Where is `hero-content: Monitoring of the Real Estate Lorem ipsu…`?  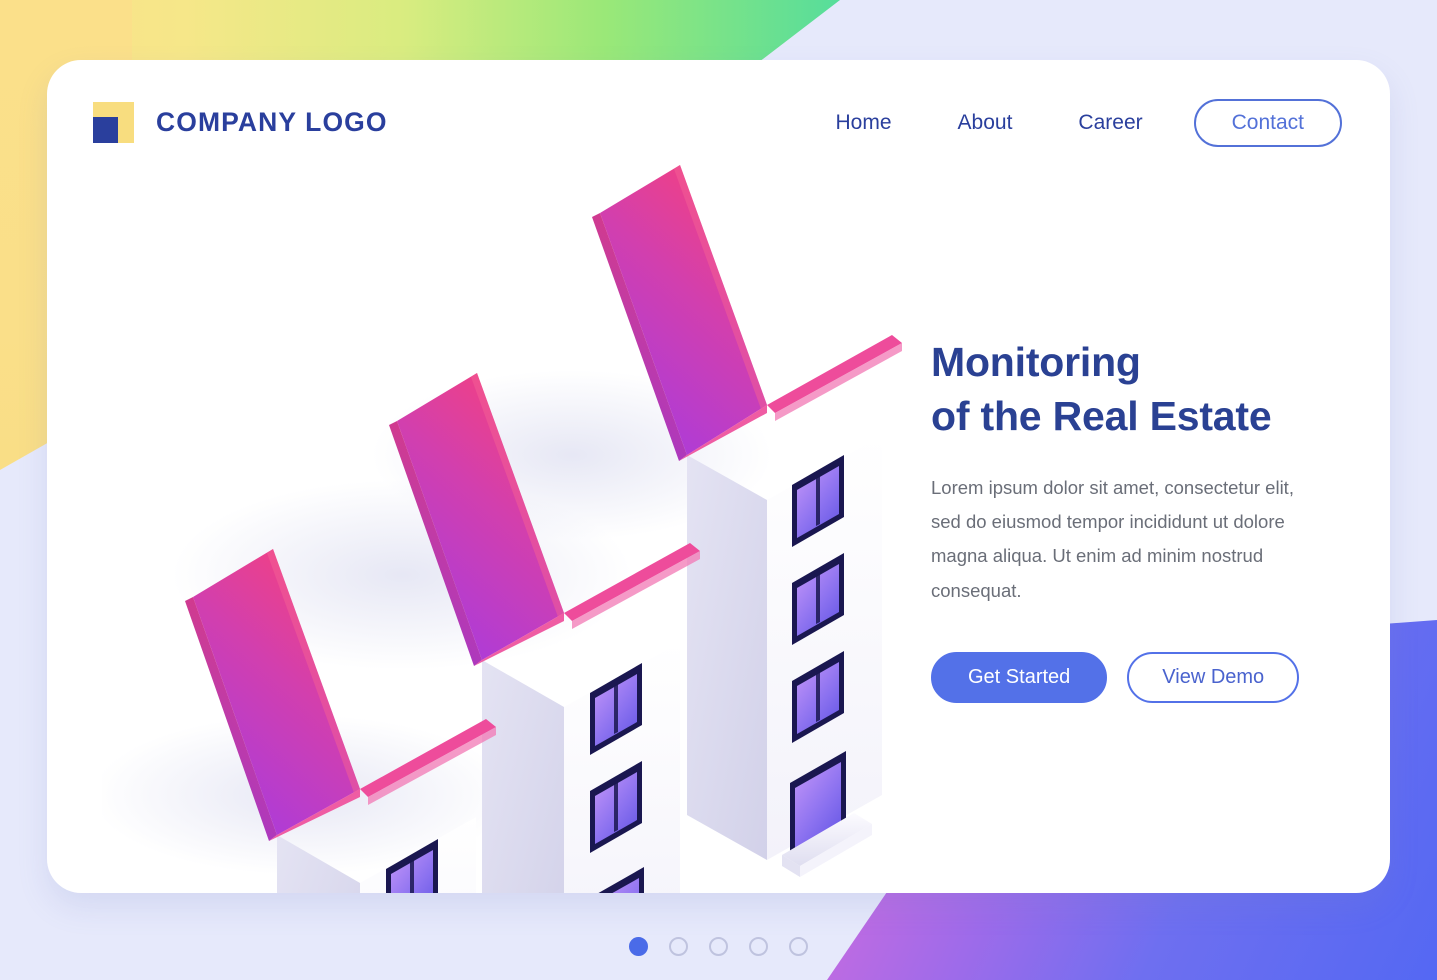 hero-content: Monitoring of the Real Estate Lorem ipsu… is located at coordinates (1131, 519).